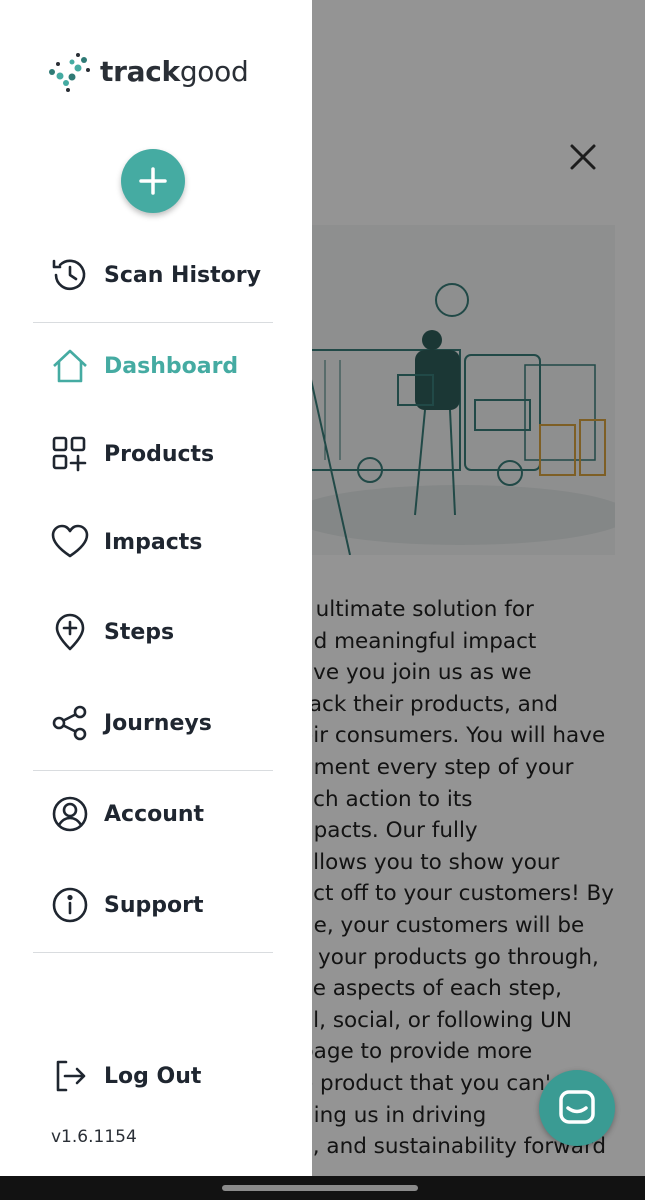 The height and width of the screenshot is (1200, 645). What do you see at coordinates (70, 366) in the screenshot?
I see `home-icon` at bounding box center [70, 366].